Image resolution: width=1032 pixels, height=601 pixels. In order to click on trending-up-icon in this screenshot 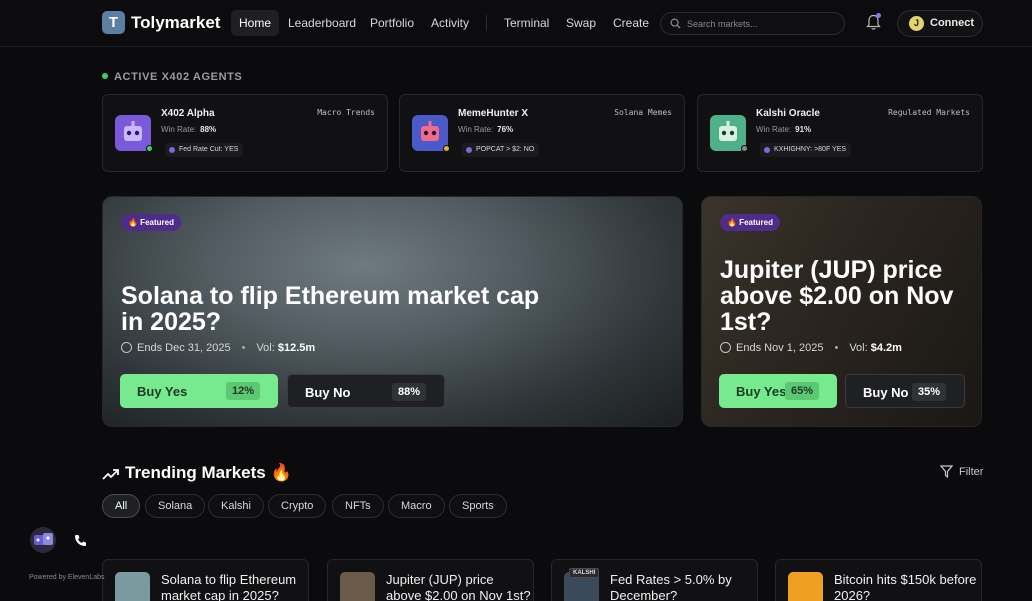, I will do `click(110, 474)`.